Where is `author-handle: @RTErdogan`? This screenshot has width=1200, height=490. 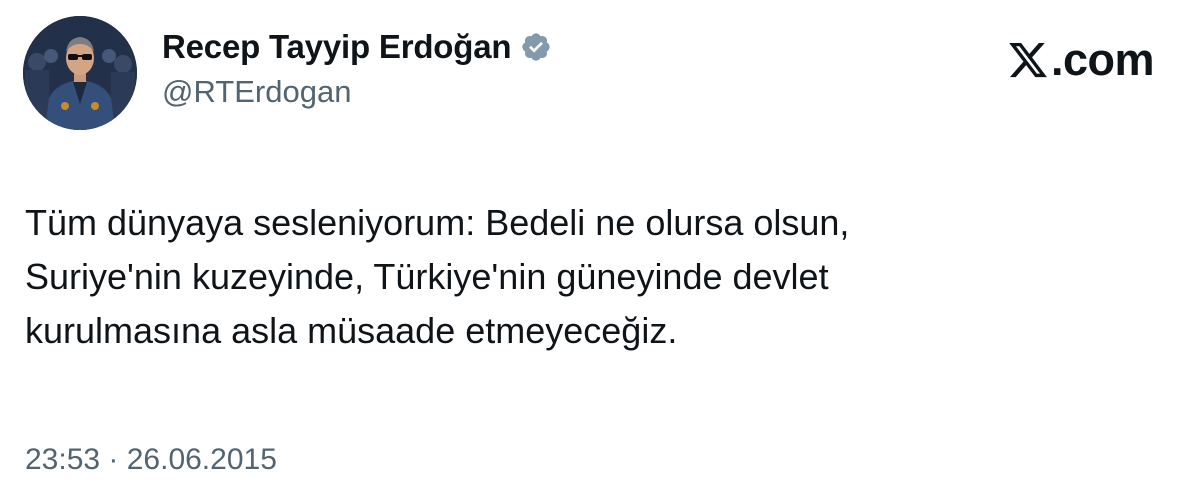 author-handle: @RTErdogan is located at coordinates (256, 92).